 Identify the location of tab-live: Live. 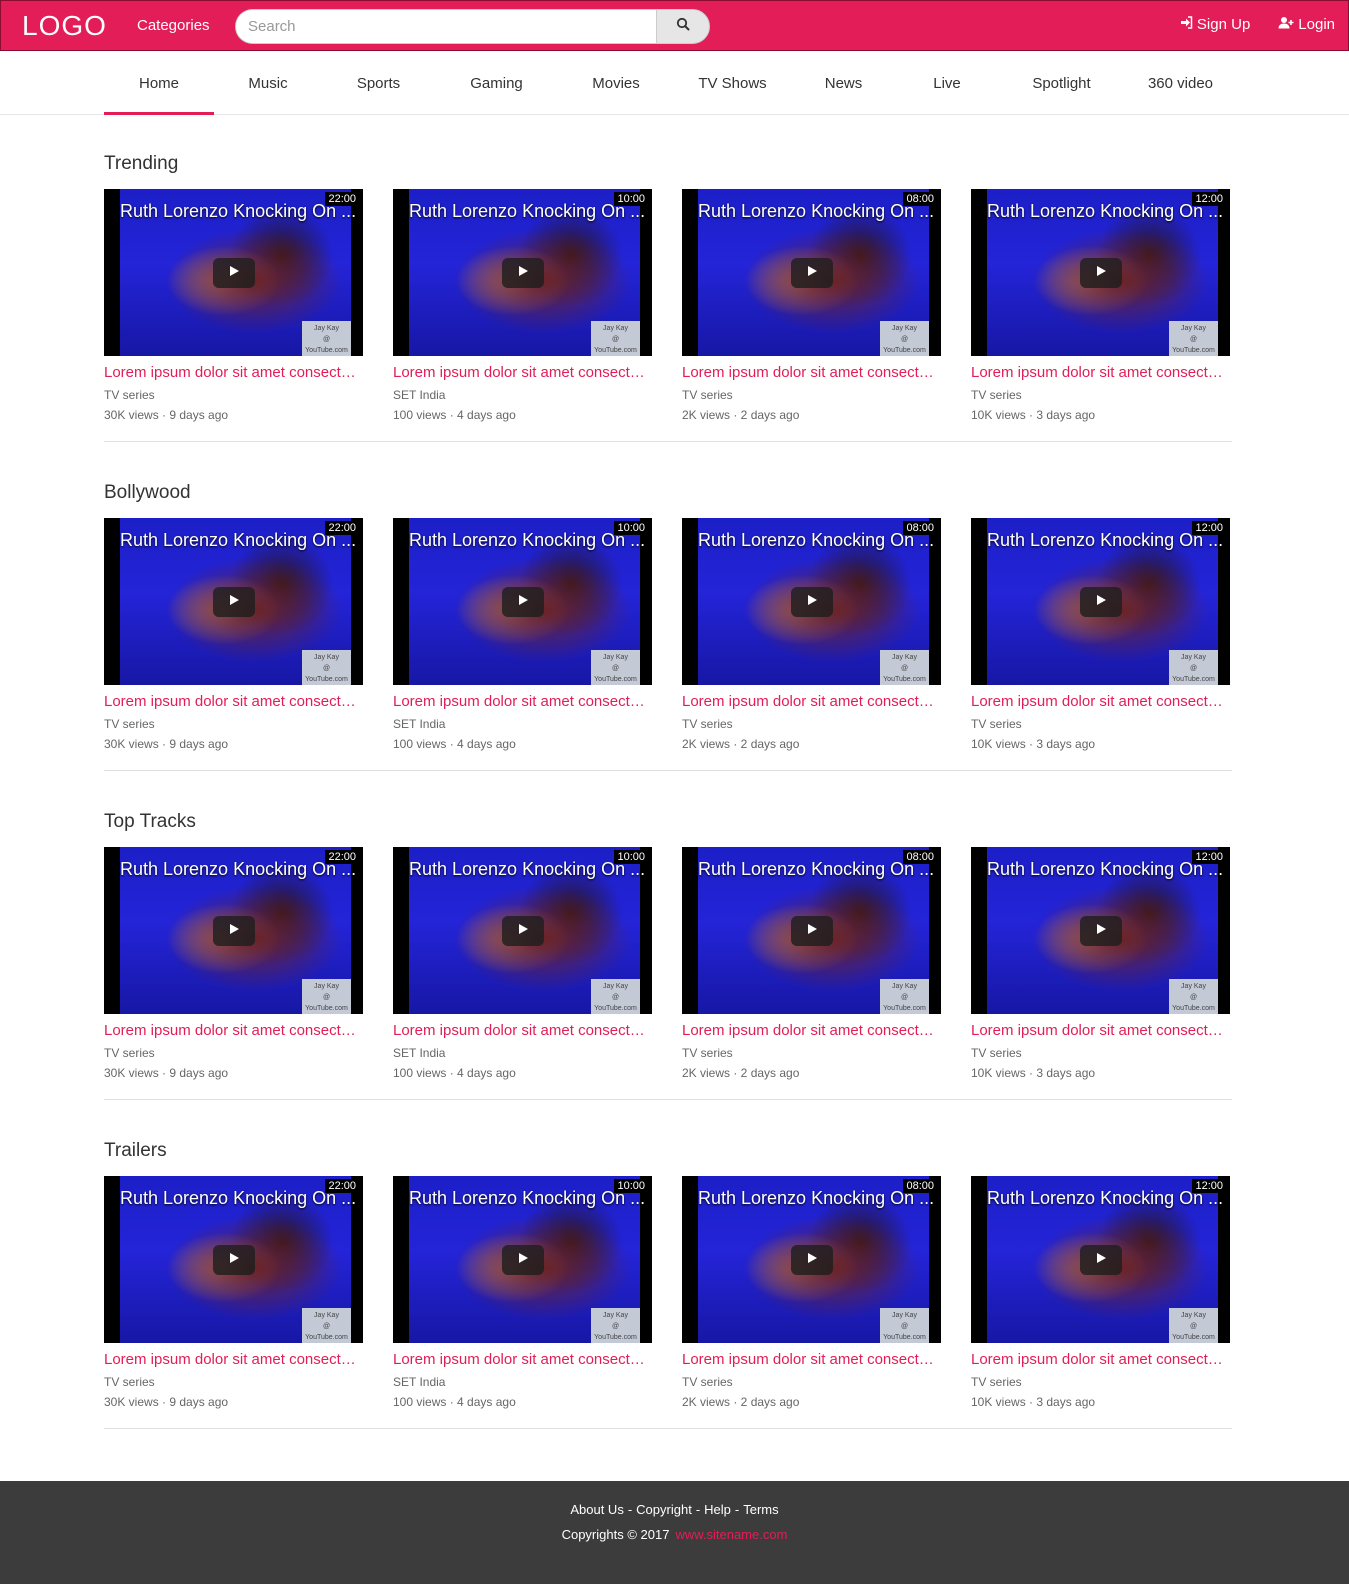
(947, 83).